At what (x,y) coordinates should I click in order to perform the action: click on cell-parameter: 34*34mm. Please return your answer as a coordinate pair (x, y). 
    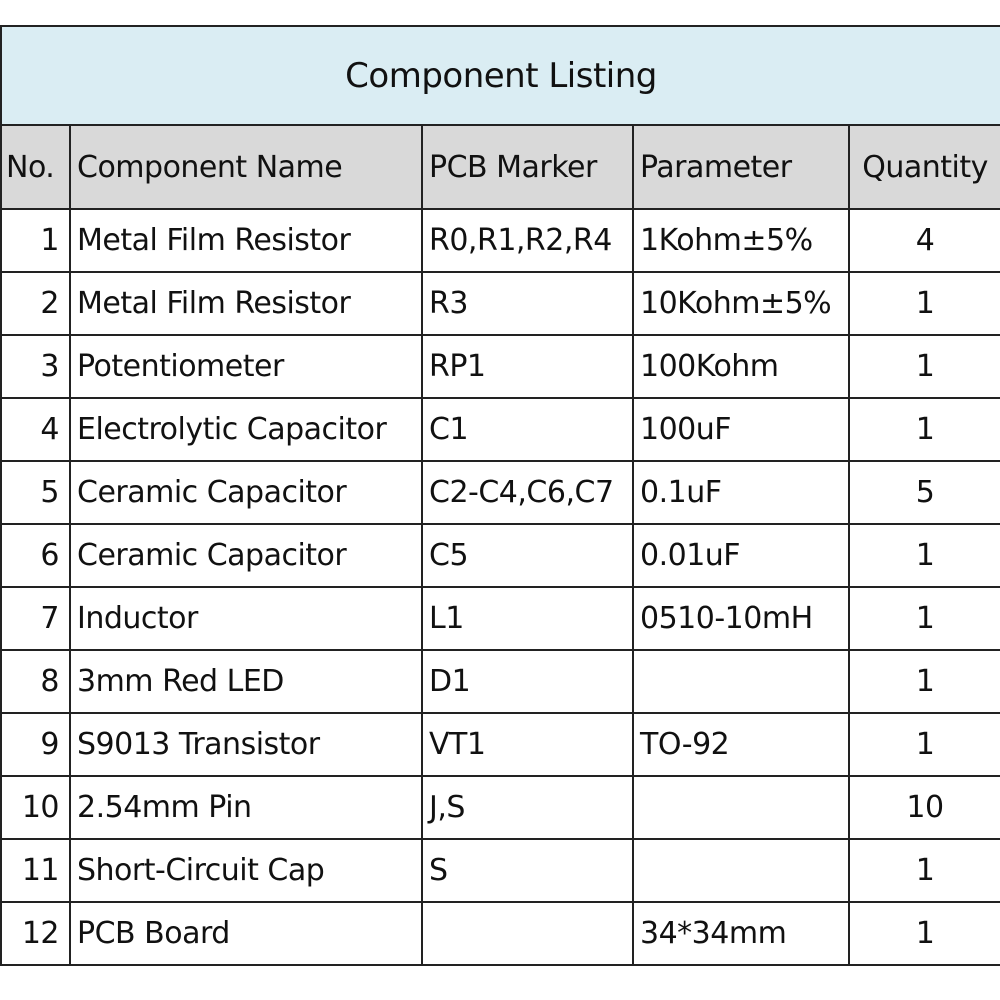
    Looking at the image, I should click on (741, 933).